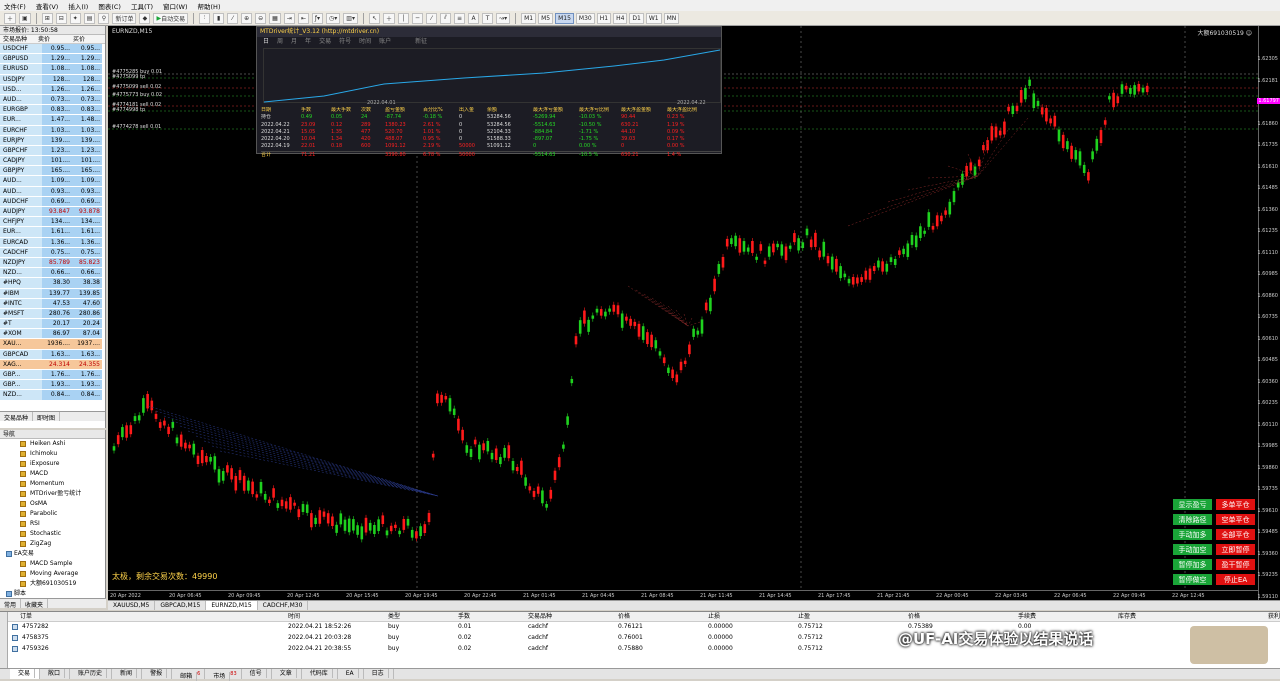 The height and width of the screenshot is (681, 1280). Describe the element at coordinates (350, 18) in the screenshot. I see `templates-button: ▥▾` at that location.